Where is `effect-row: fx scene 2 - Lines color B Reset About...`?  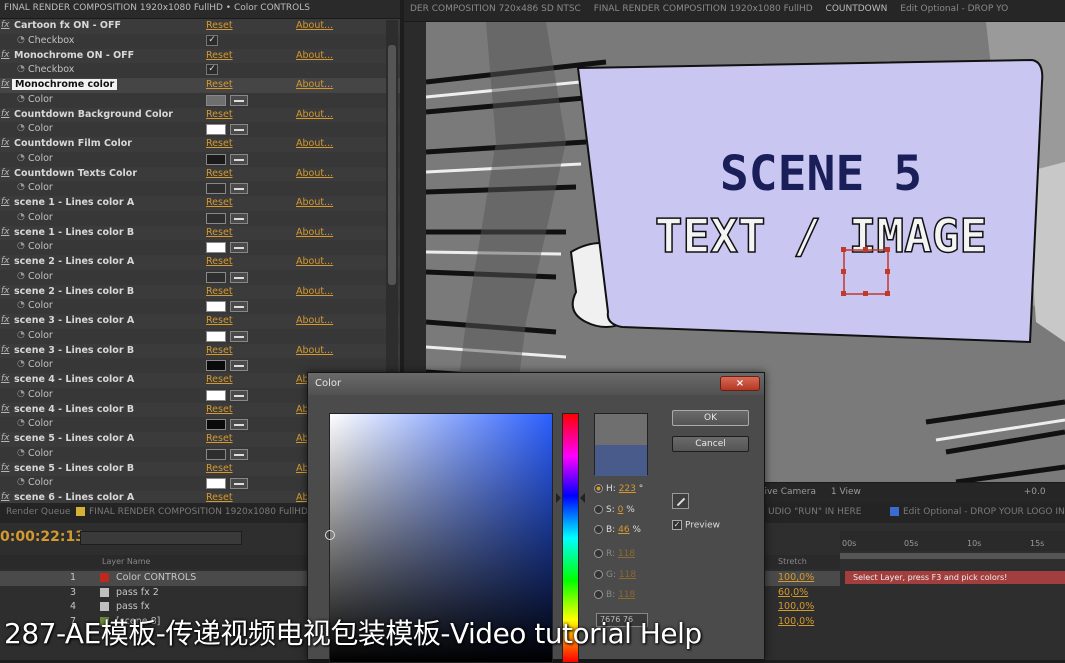
effect-row: fx scene 2 - Lines color B Reset About... is located at coordinates (200, 292).